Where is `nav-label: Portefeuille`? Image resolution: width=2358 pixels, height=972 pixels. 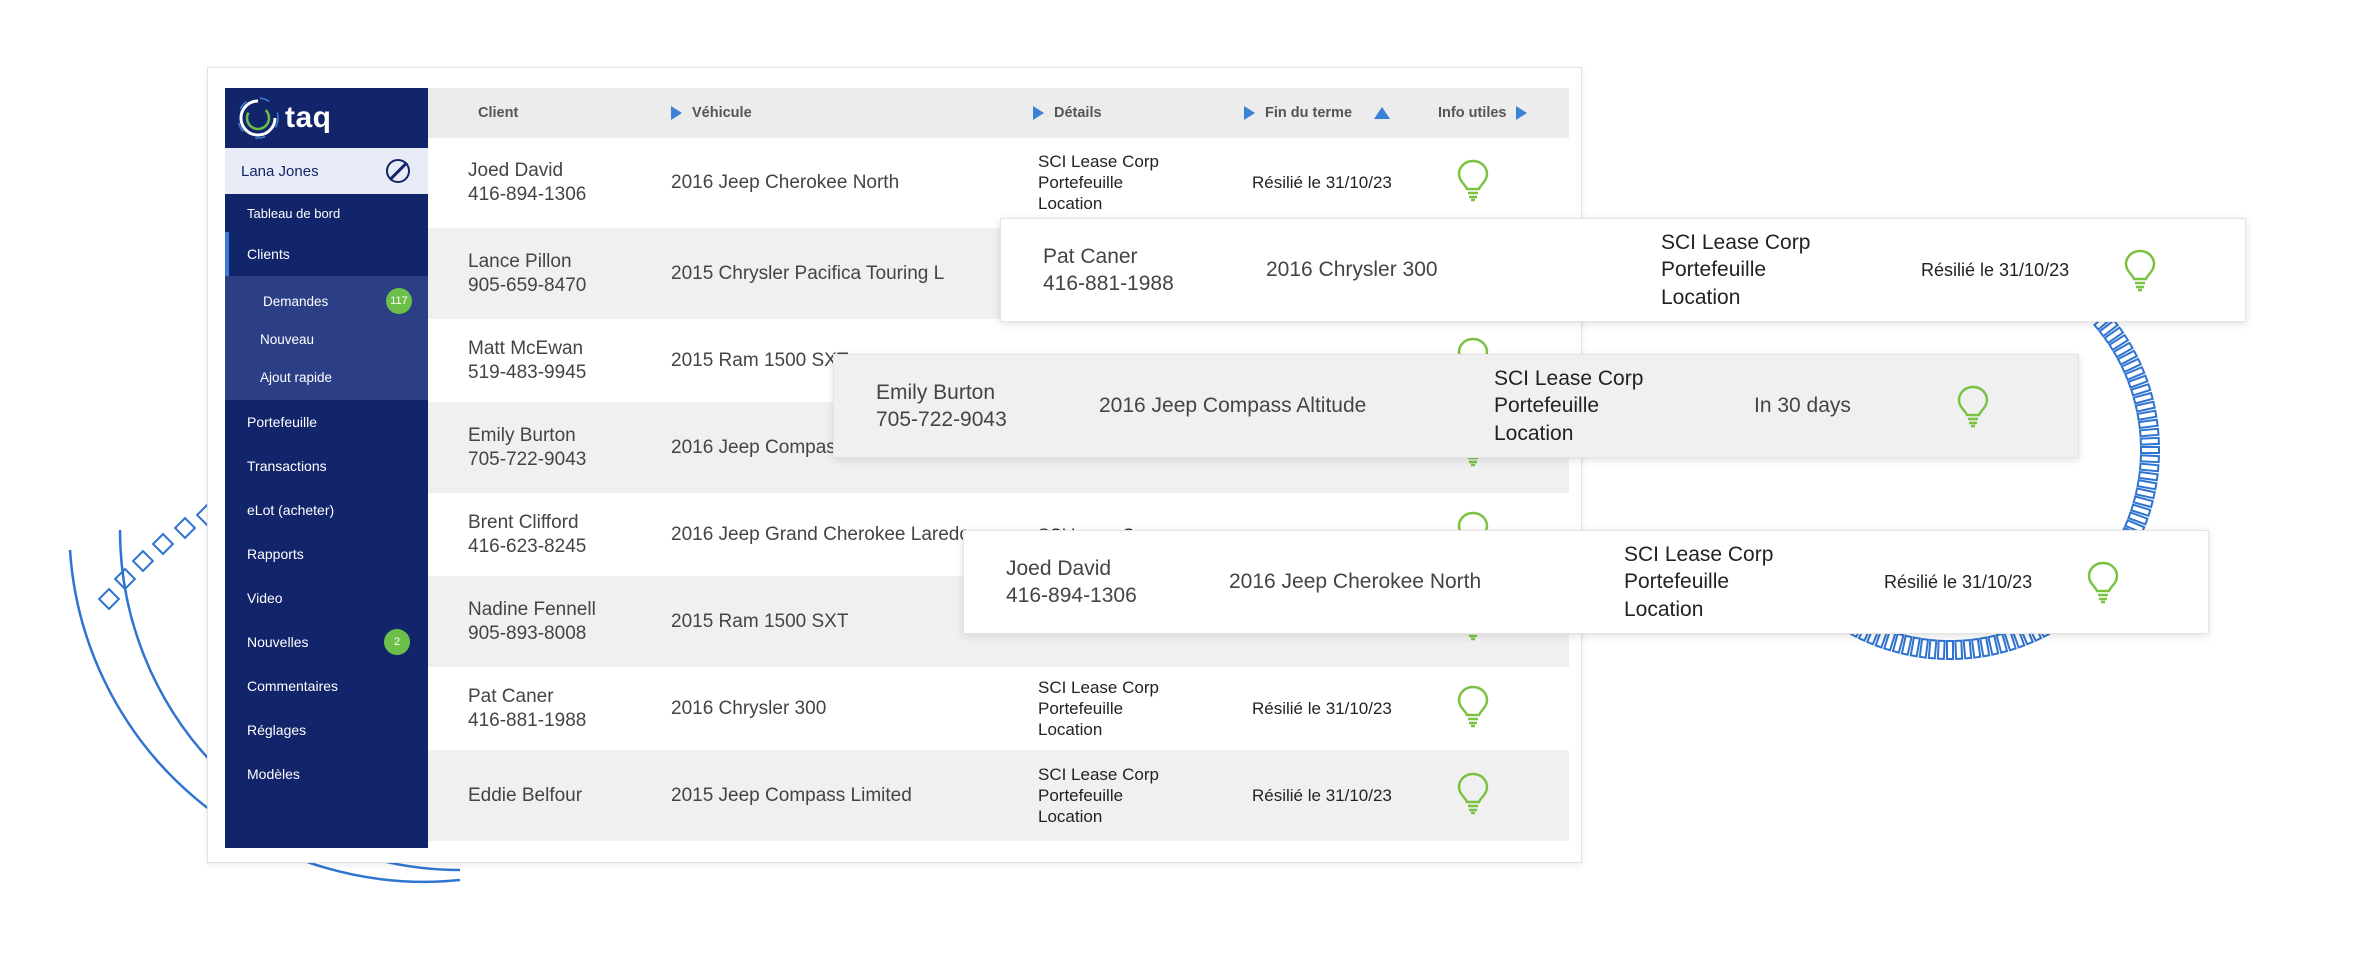 nav-label: Portefeuille is located at coordinates (282, 422).